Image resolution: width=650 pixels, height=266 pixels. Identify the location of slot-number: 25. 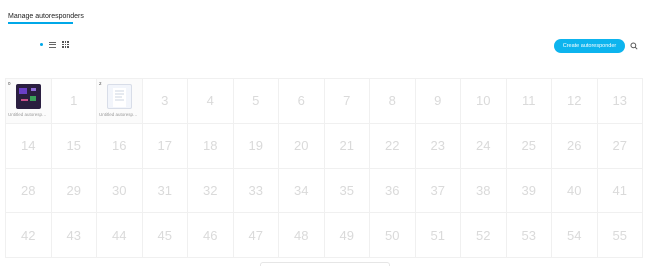
(528, 146).